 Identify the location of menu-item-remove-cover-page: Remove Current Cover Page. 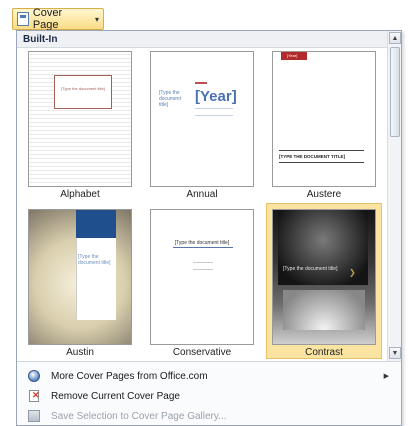
(209, 396).